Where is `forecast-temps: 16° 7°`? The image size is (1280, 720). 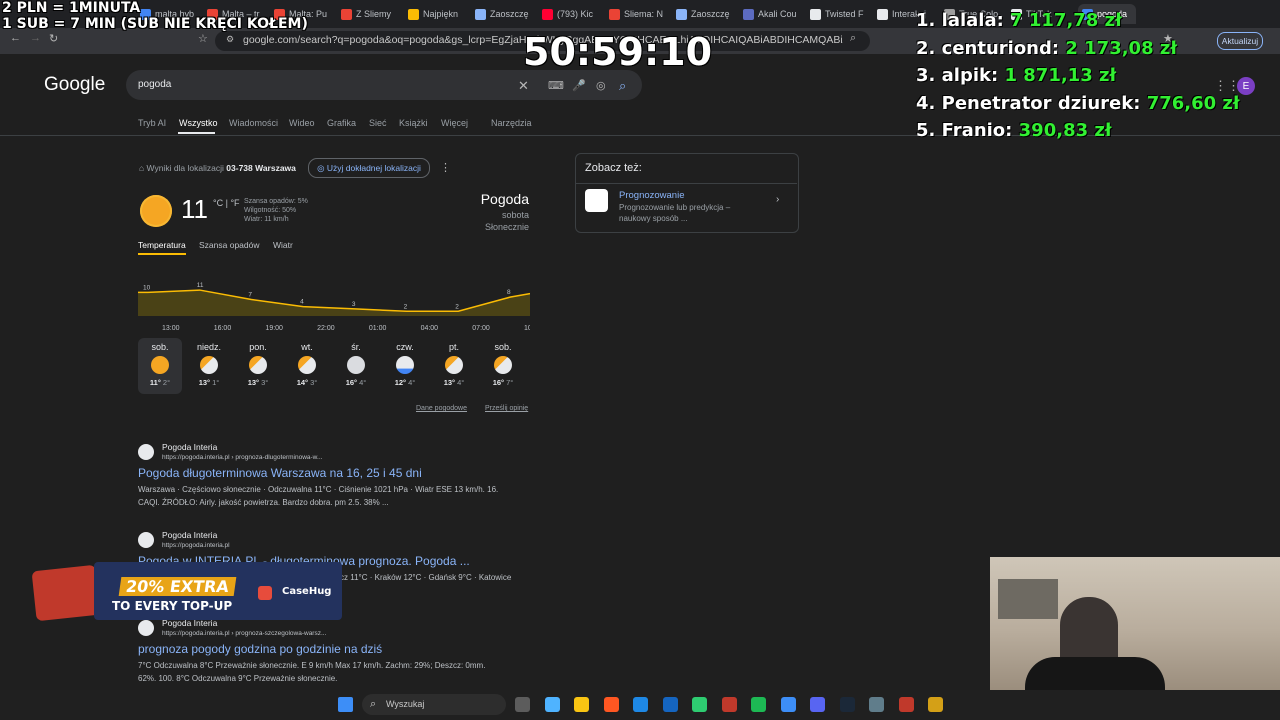
forecast-temps: 16° 7° is located at coordinates (503, 382).